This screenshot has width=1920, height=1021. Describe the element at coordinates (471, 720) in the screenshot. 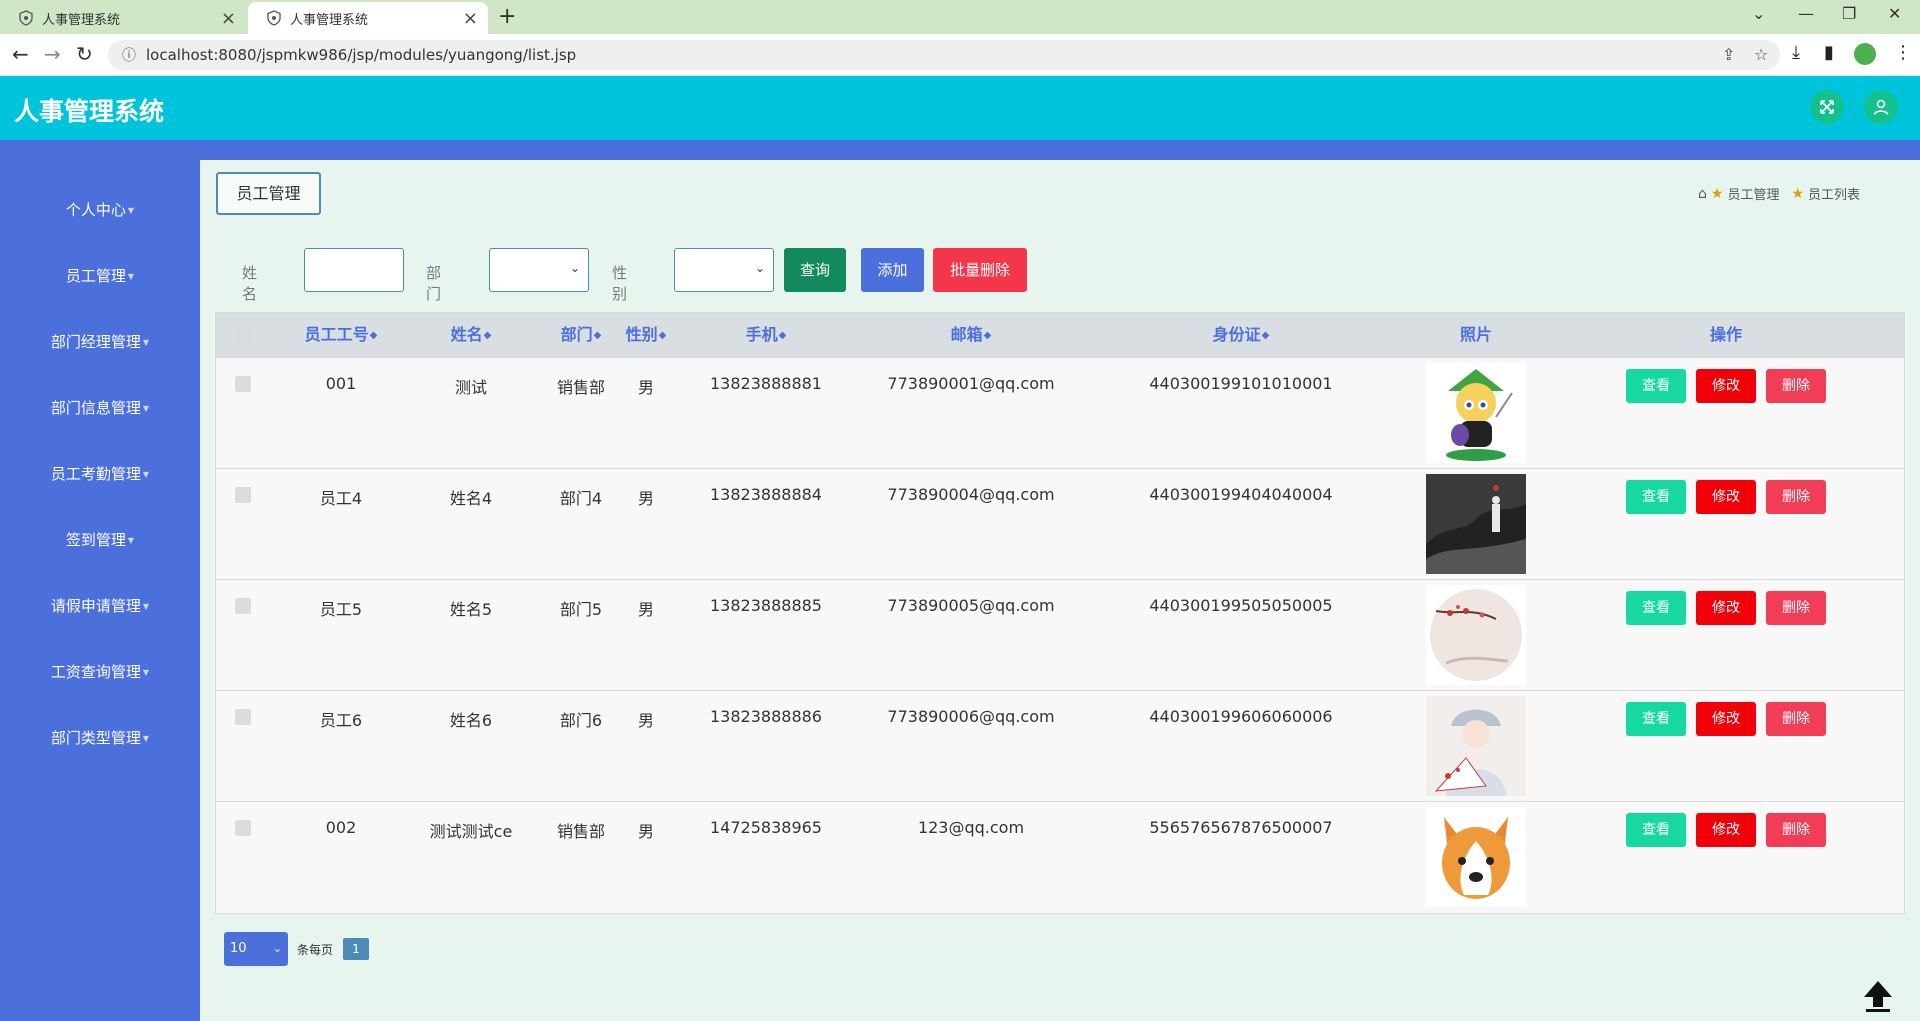

I see `cell-name: 姓名6` at that location.